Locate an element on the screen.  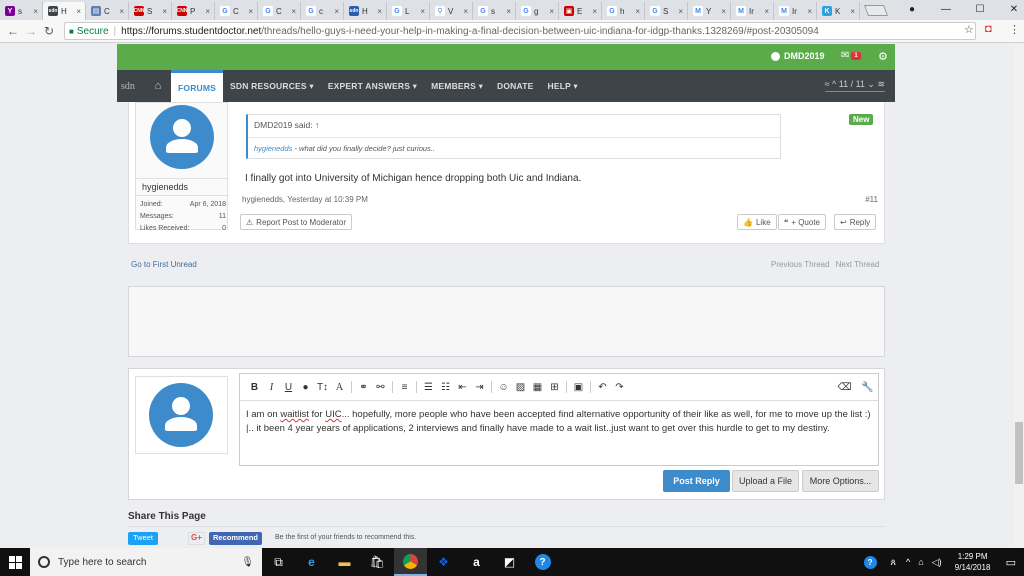
insert-icon: ⊞ is located at coordinates (554, 387).